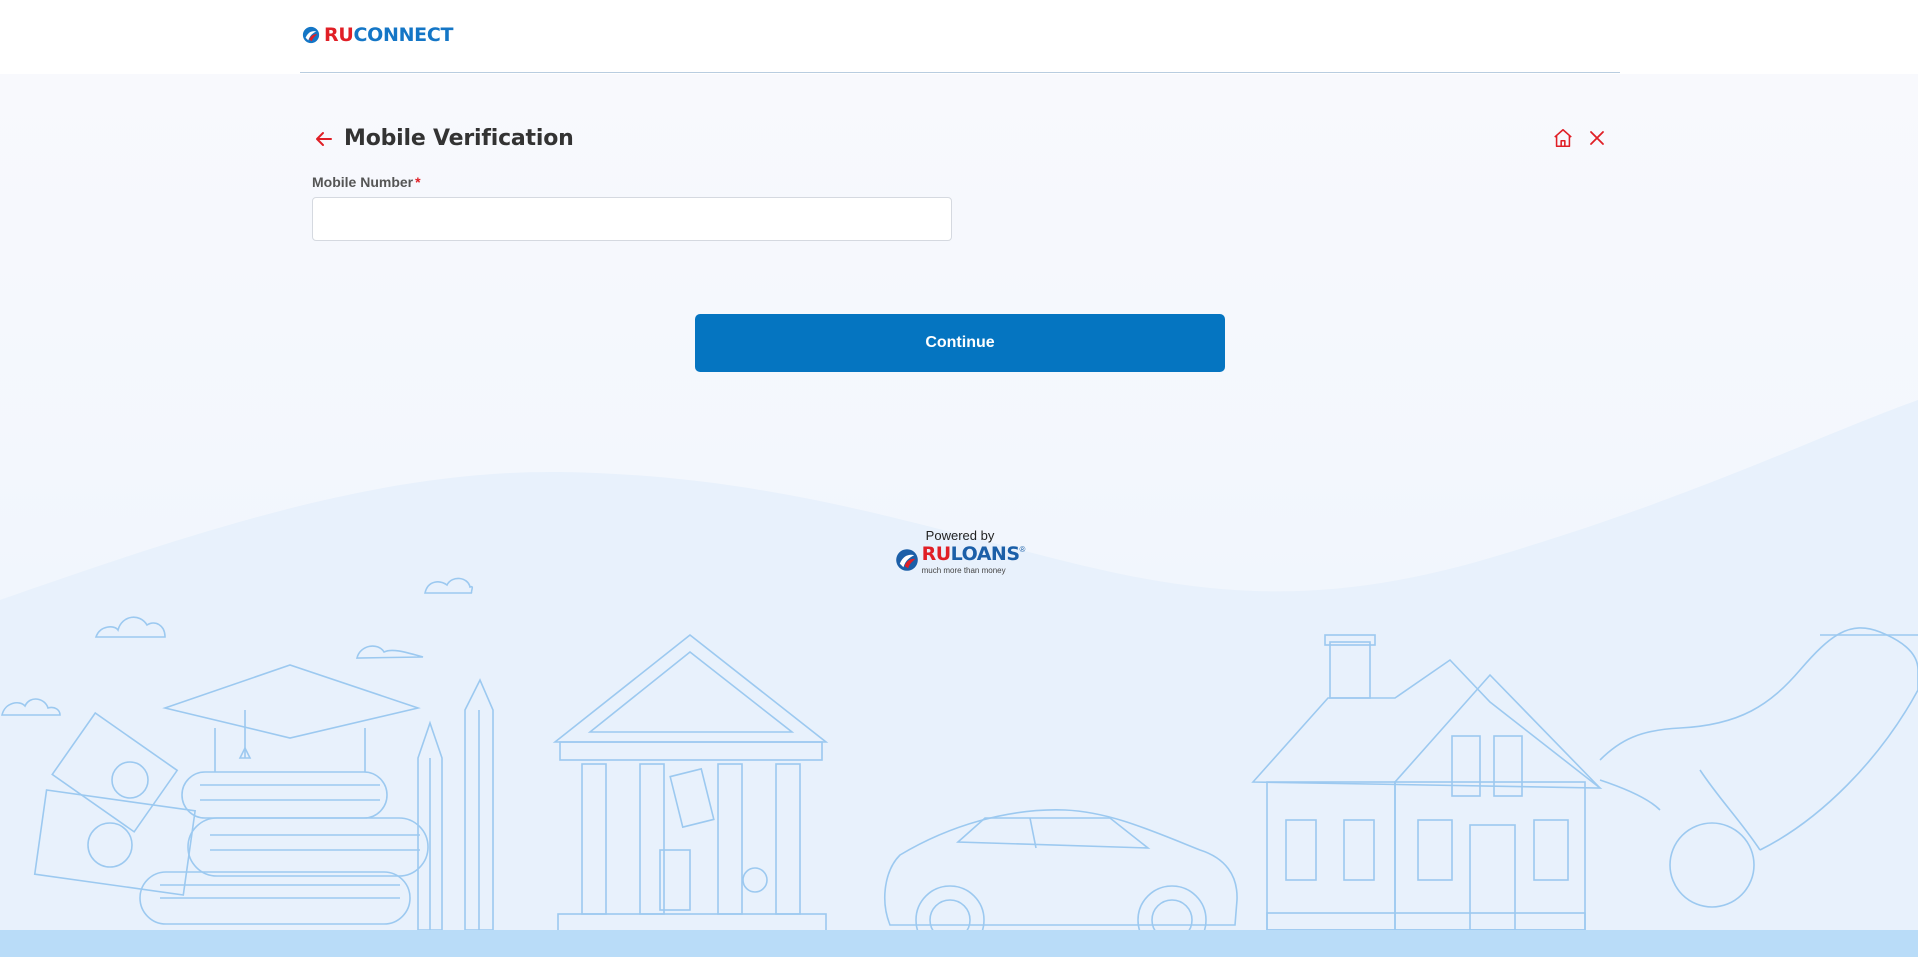 This screenshot has width=1918, height=957. I want to click on ruloans-loans-text: LOANS, so click(985, 554).